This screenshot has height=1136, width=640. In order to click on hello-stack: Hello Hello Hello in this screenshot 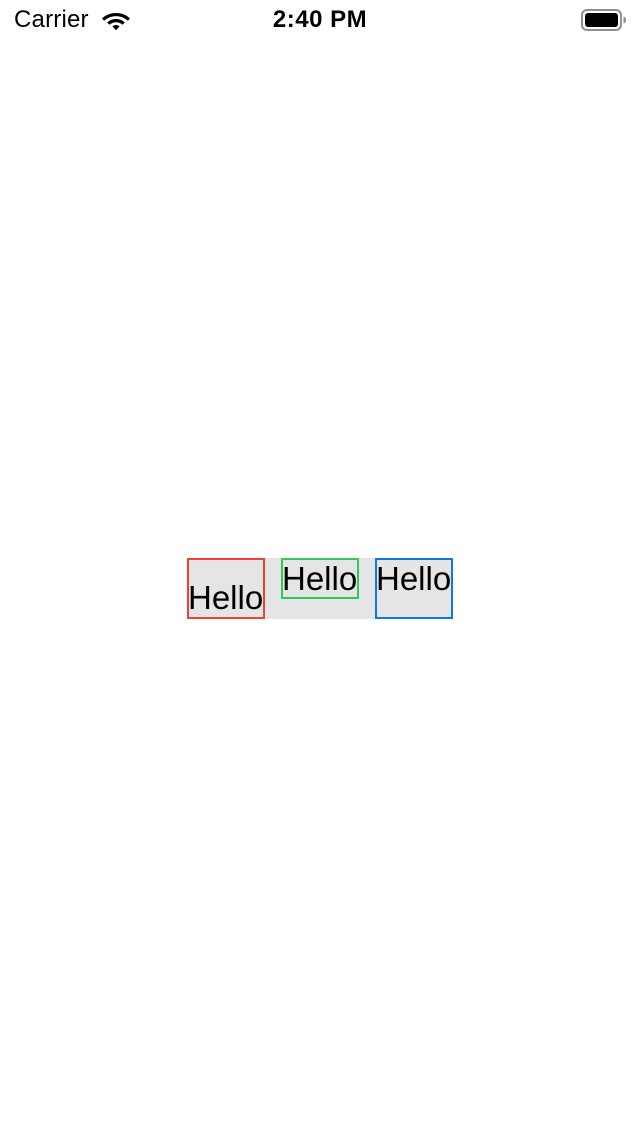, I will do `click(320, 588)`.